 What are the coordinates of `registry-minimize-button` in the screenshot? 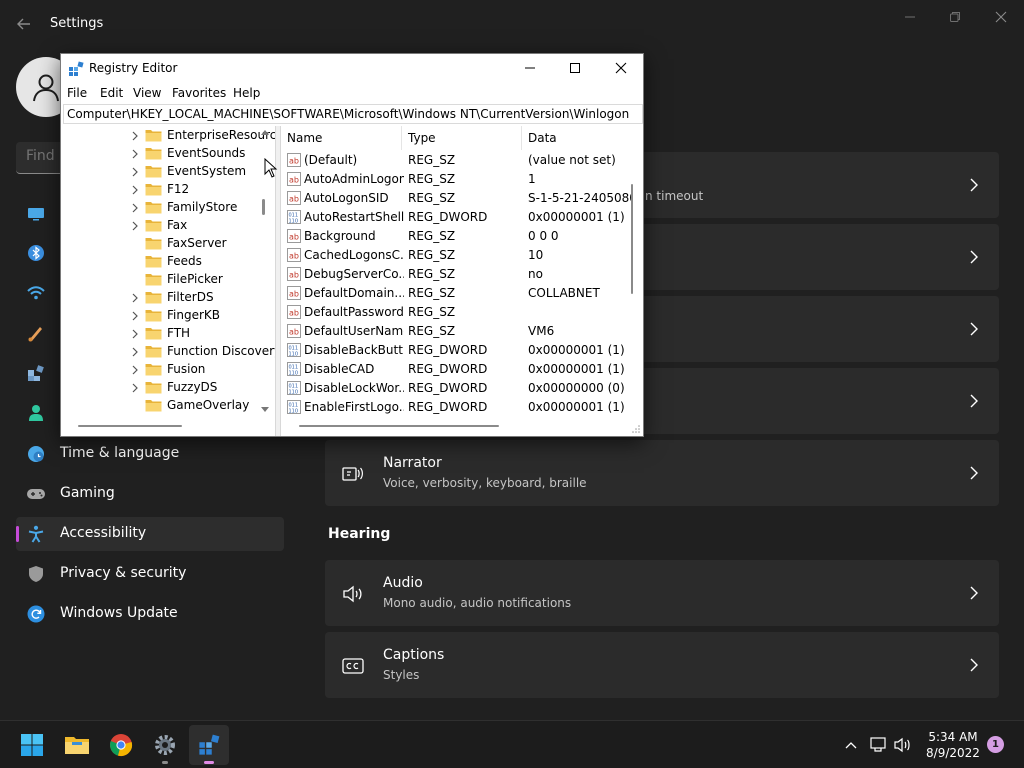 It's located at (530, 68).